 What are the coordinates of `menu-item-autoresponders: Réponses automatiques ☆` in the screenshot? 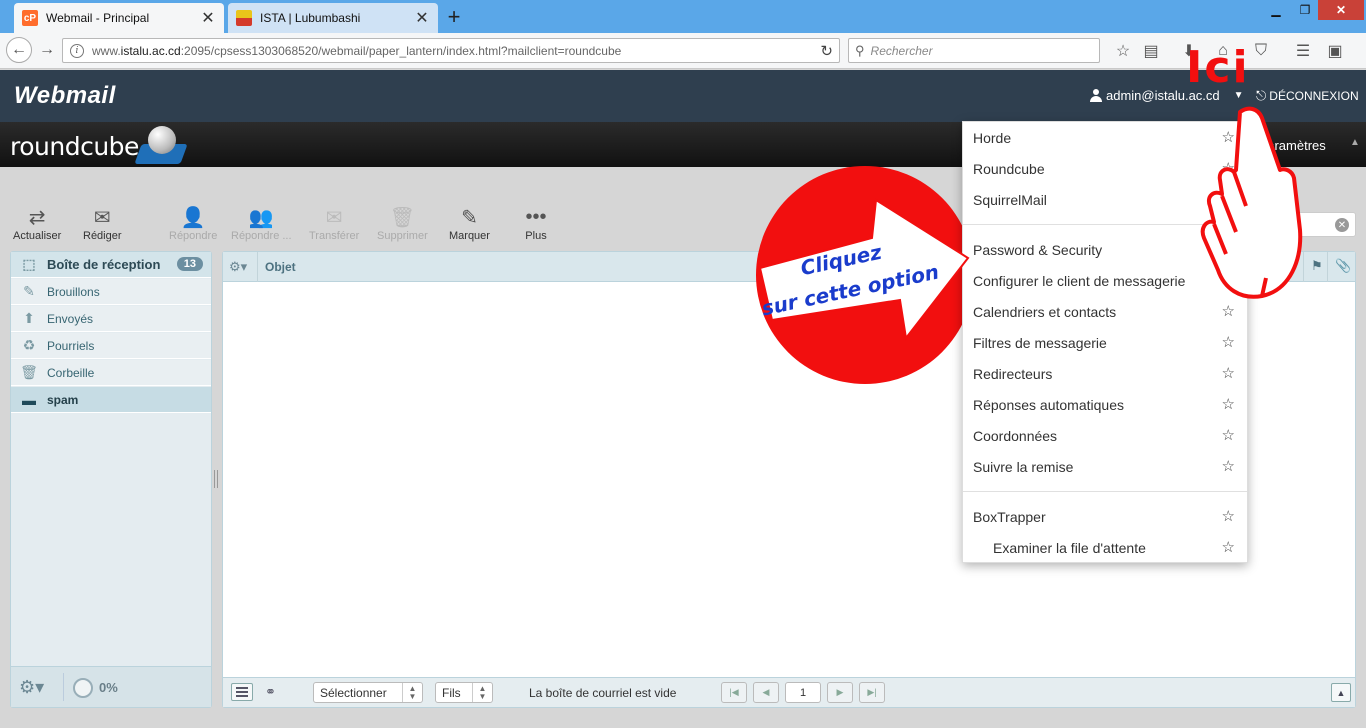 It's located at (1105, 405).